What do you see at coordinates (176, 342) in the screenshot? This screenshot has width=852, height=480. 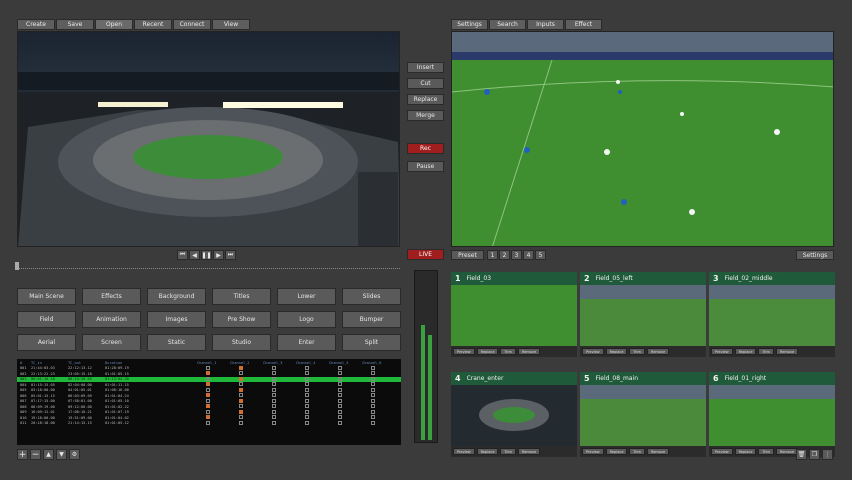 I see `scene-static-button: Static` at bounding box center [176, 342].